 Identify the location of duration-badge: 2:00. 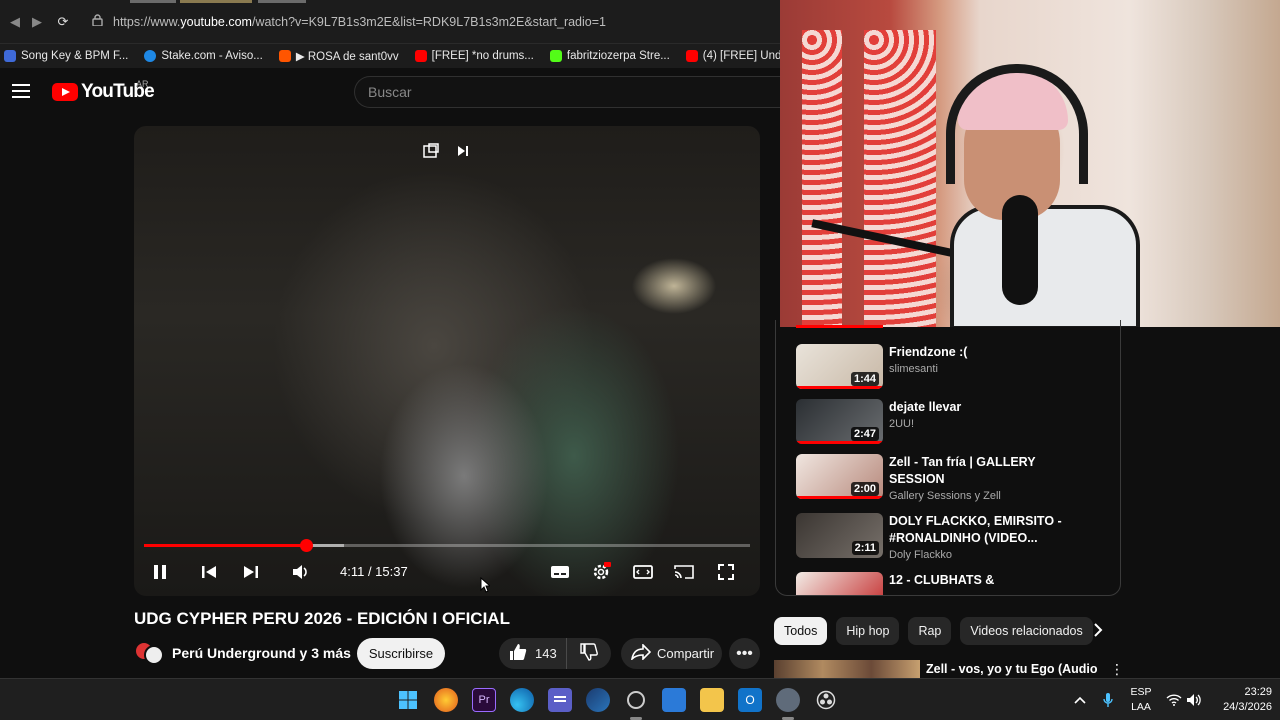
(864, 489).